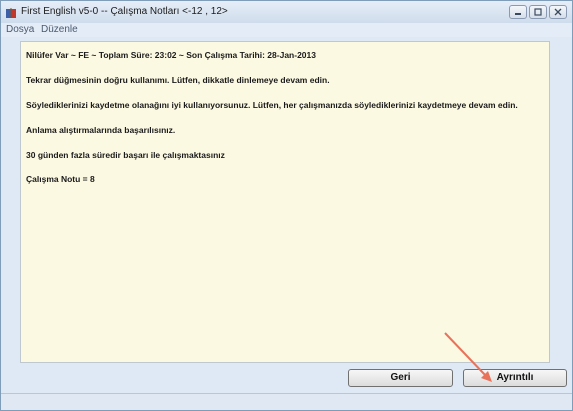  What do you see at coordinates (468, 357) in the screenshot?
I see `annotation-arrow` at bounding box center [468, 357].